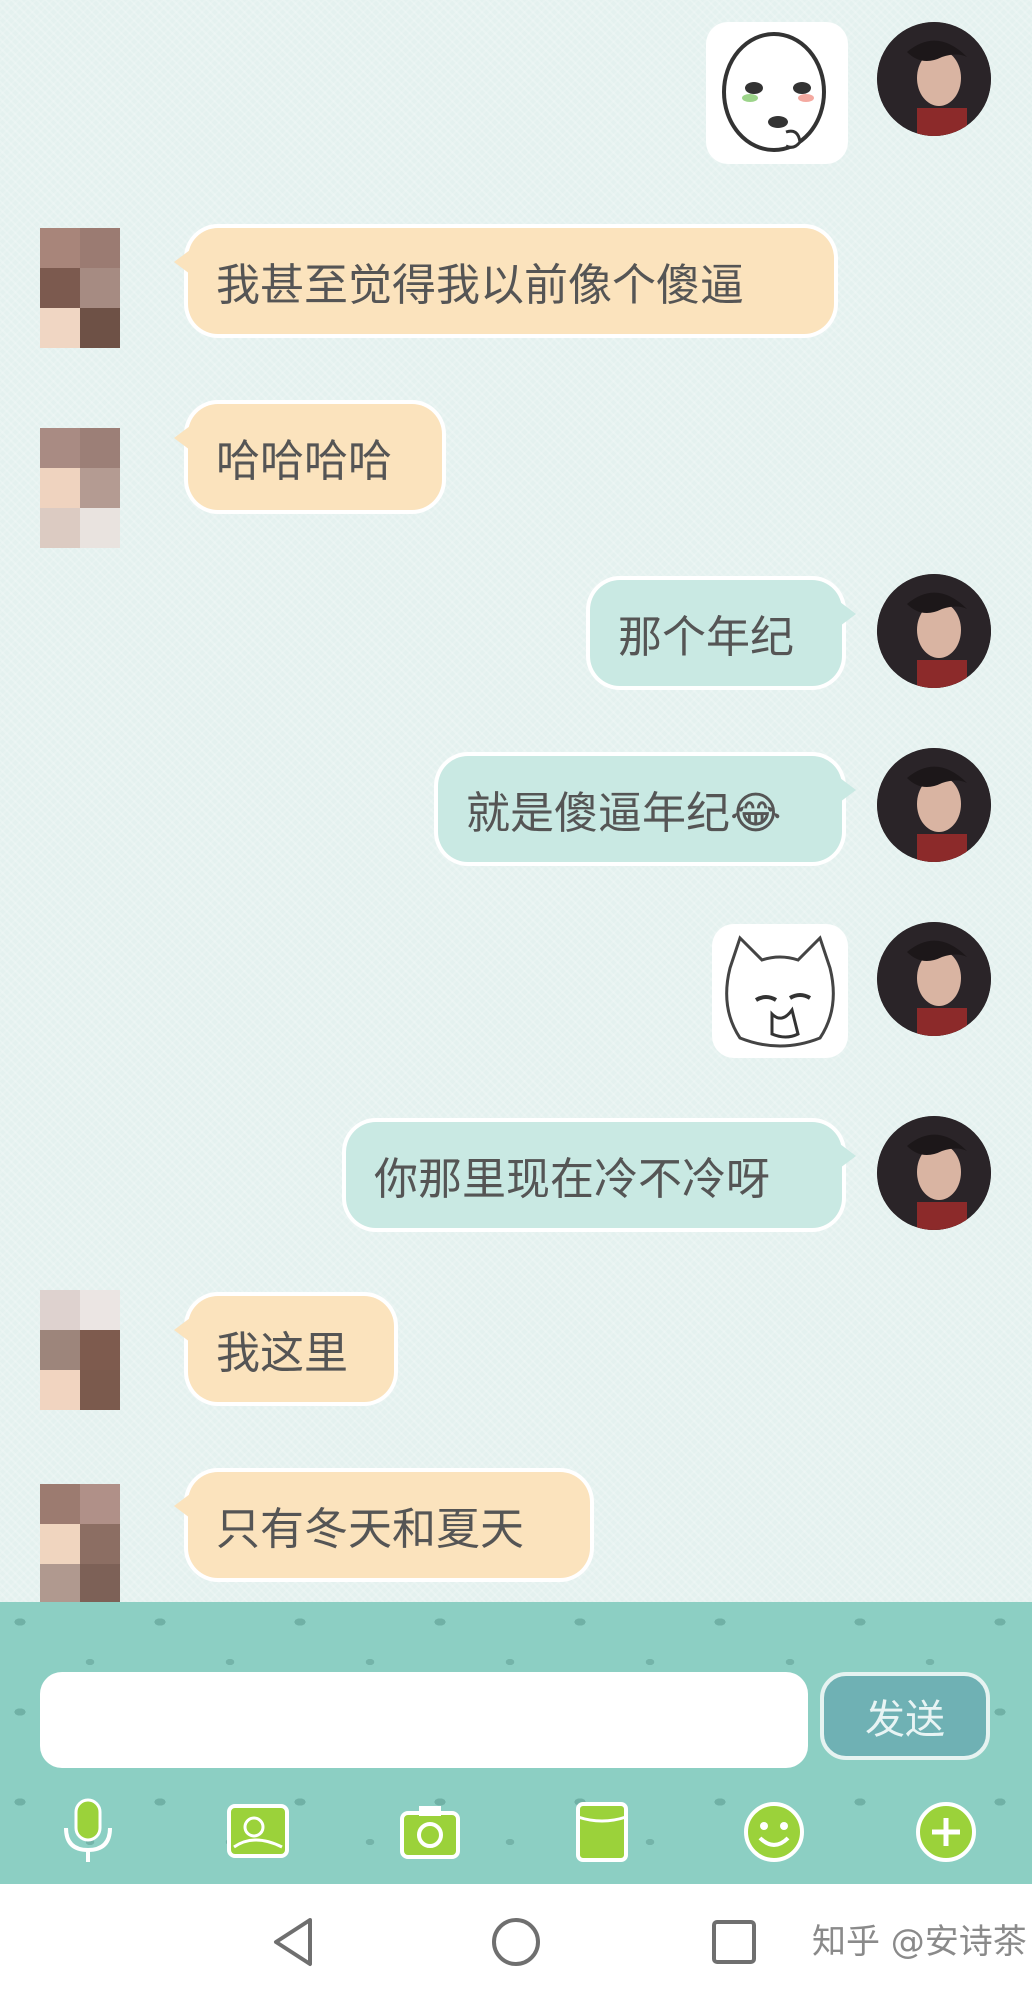 This screenshot has width=1032, height=1998. I want to click on message-bubble: 哈哈哈哈, so click(308, 457).